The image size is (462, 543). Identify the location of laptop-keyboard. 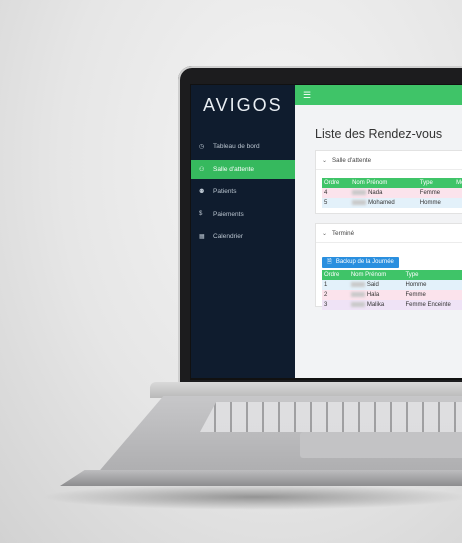
(331, 417).